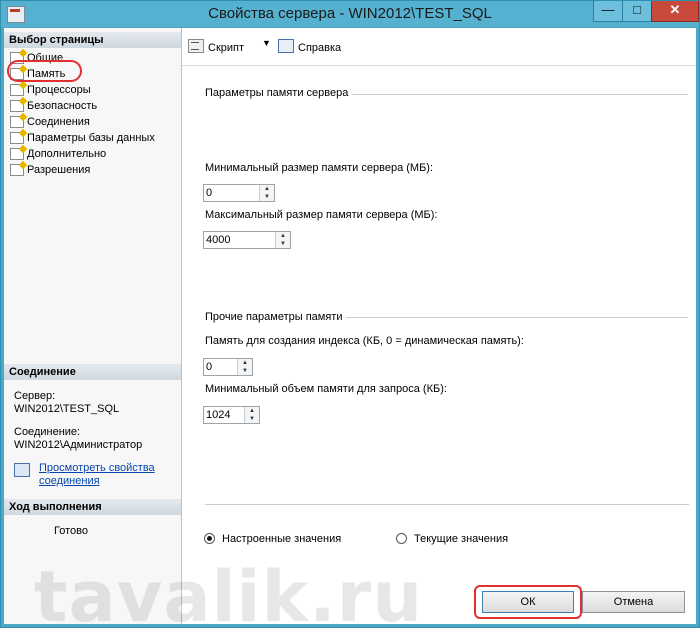 The image size is (700, 638). I want to click on help-icon, so click(286, 46).